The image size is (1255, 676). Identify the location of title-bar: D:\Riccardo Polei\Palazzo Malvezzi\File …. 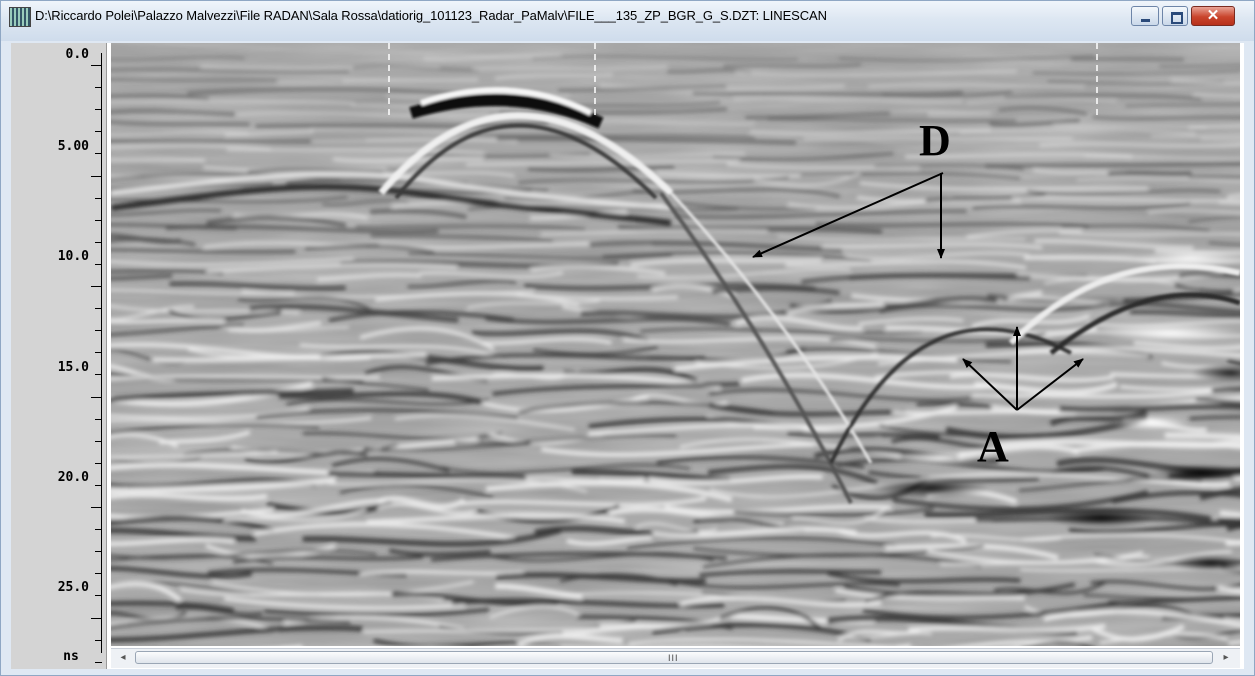
(627, 21).